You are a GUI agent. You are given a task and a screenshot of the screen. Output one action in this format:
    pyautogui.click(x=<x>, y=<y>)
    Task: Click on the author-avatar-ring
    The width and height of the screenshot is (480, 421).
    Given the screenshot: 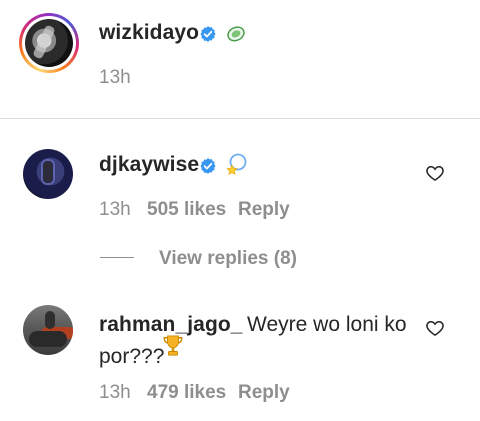 What is the action you would take?
    pyautogui.click(x=49, y=43)
    